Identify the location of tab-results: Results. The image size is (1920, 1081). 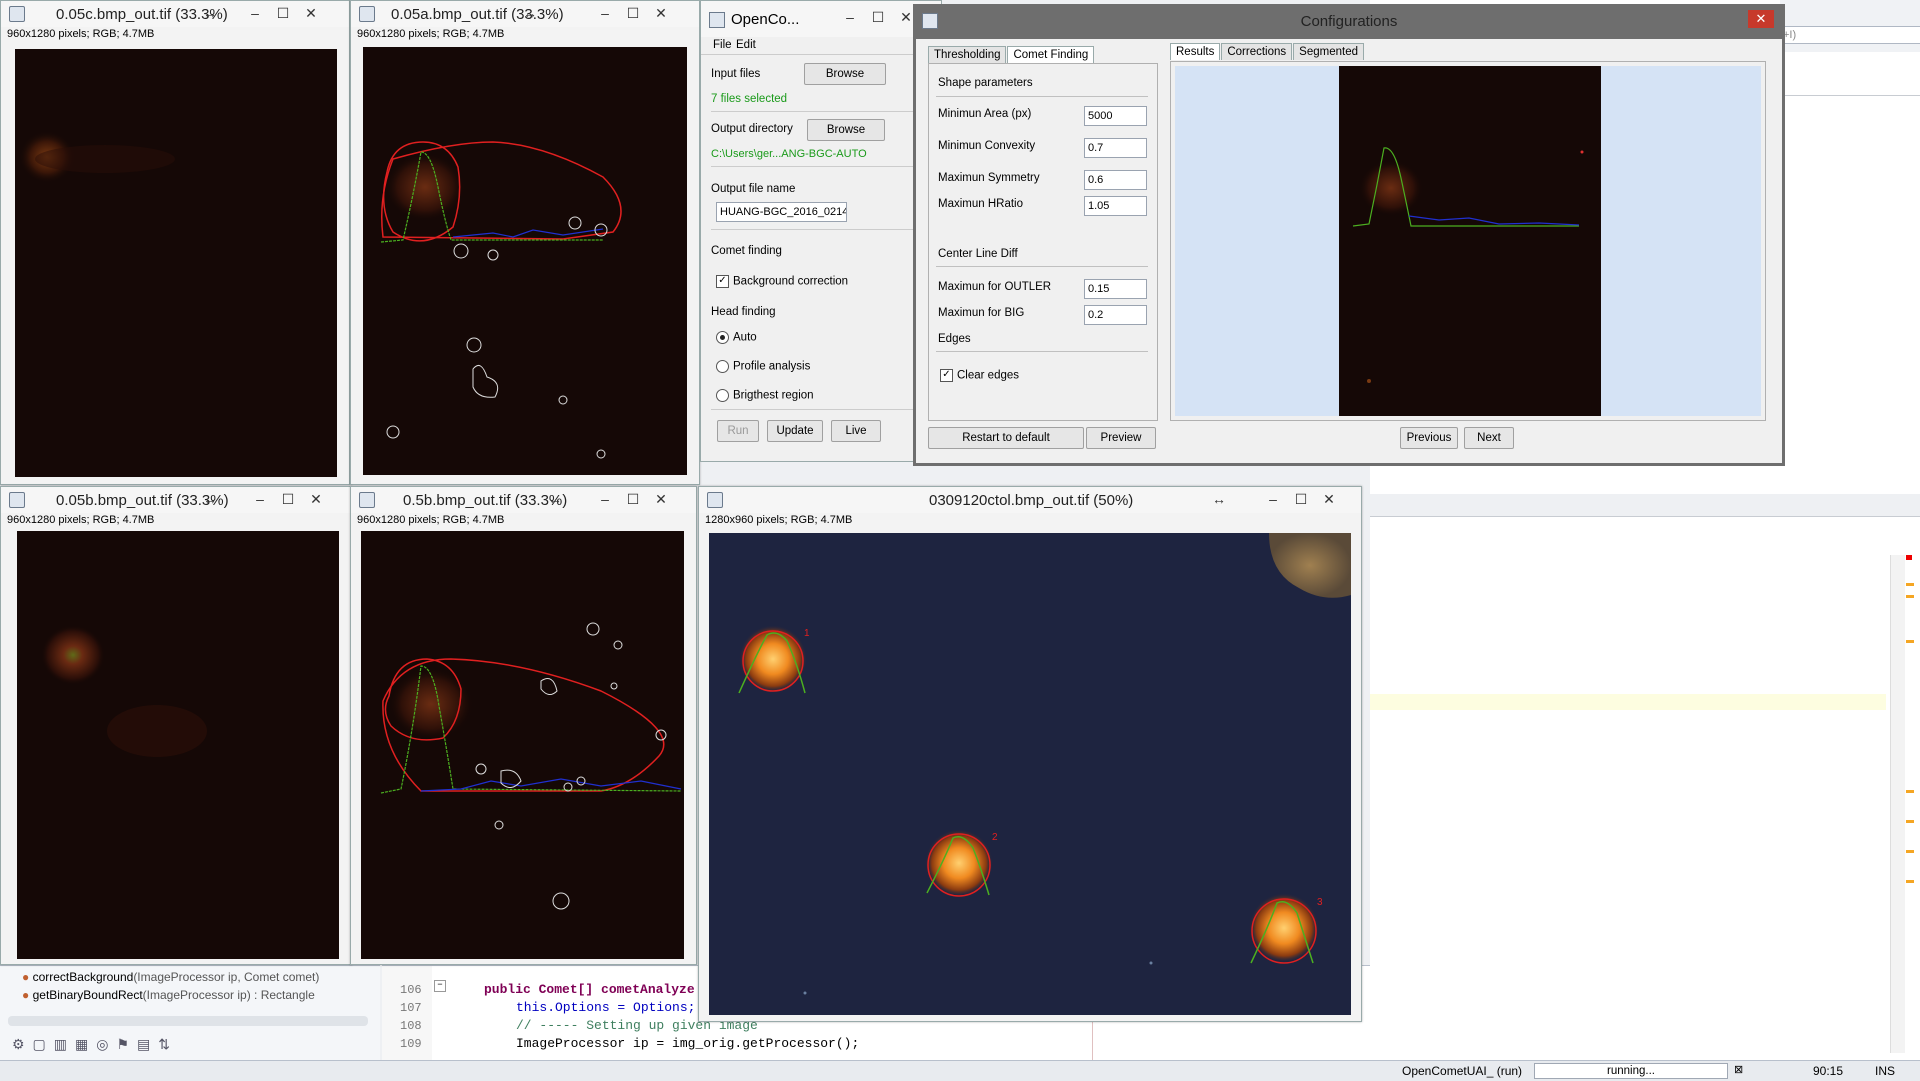
(1195, 51).